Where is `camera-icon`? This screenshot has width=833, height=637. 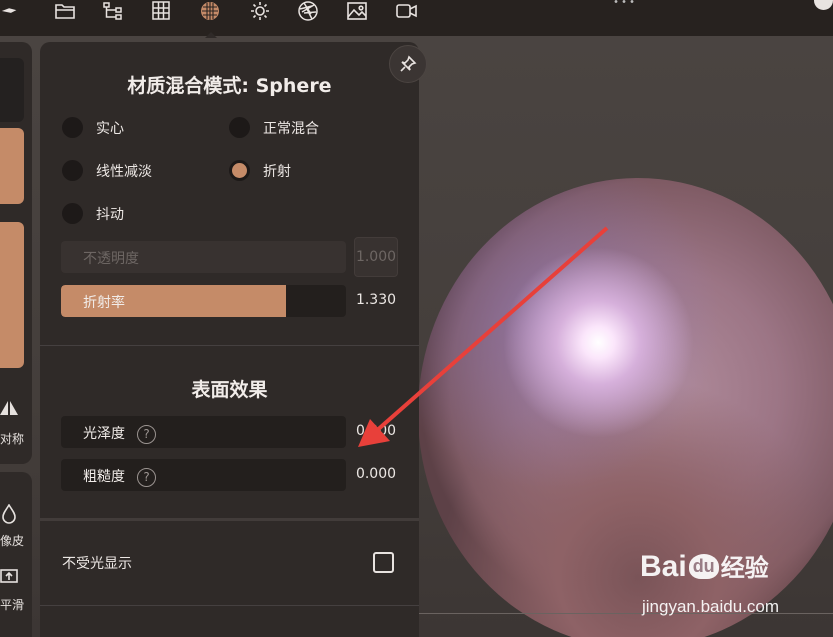
camera-icon is located at coordinates (406, 11).